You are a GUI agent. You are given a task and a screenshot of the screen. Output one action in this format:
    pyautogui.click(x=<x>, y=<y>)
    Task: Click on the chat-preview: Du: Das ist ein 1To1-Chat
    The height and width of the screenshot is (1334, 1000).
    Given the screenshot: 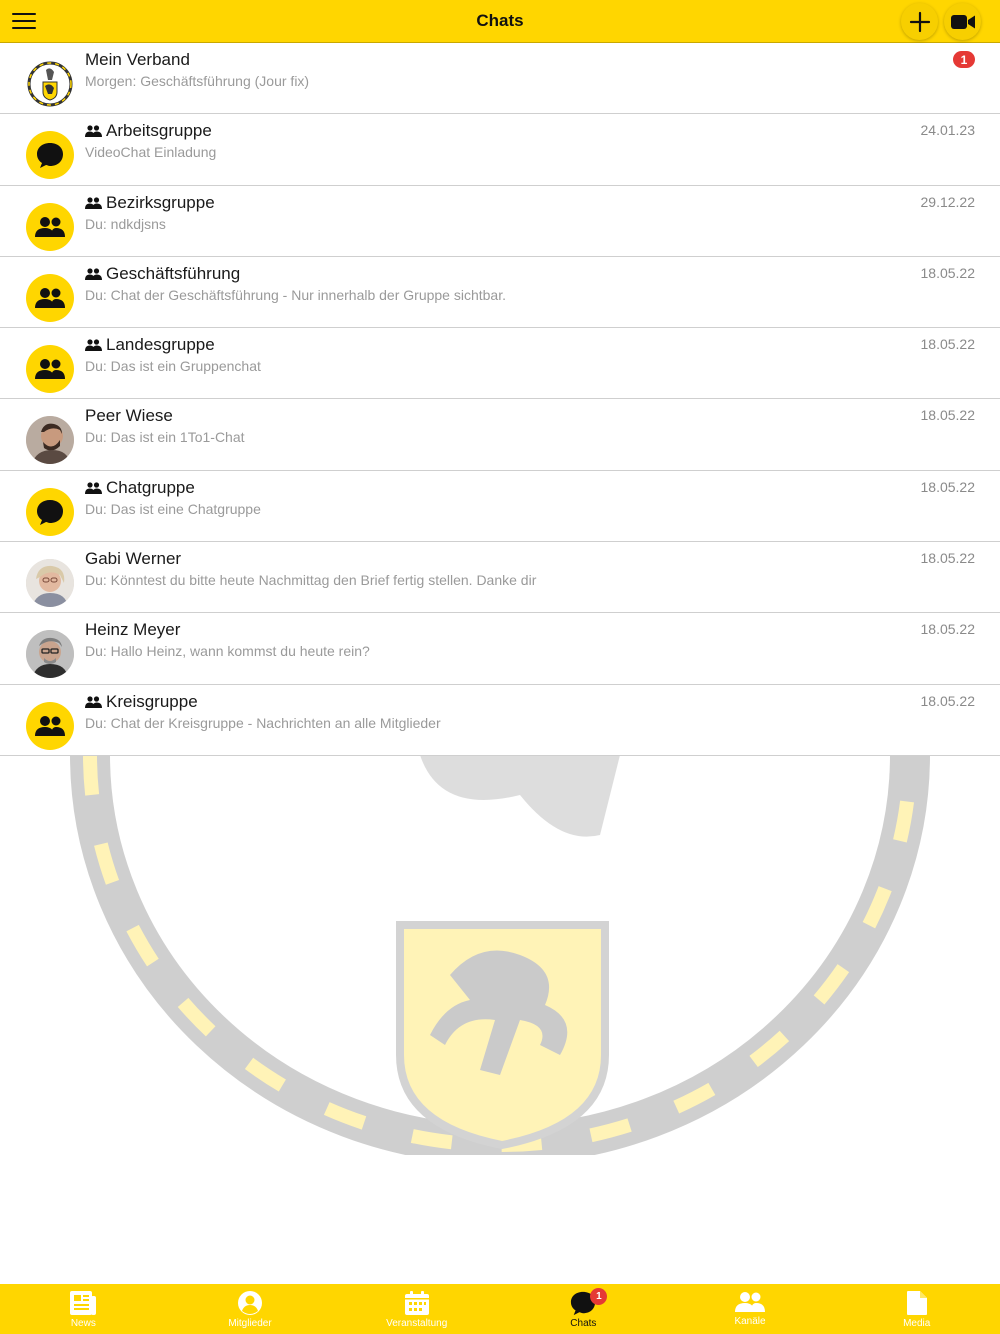 What is the action you would take?
    pyautogui.click(x=165, y=437)
    